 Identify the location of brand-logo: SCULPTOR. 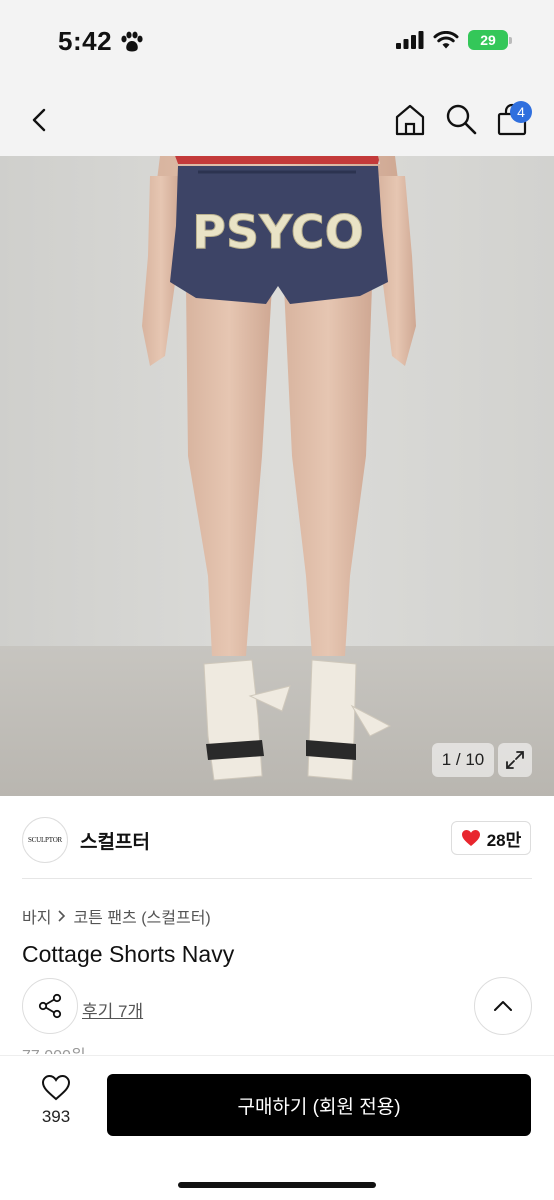
(45, 840).